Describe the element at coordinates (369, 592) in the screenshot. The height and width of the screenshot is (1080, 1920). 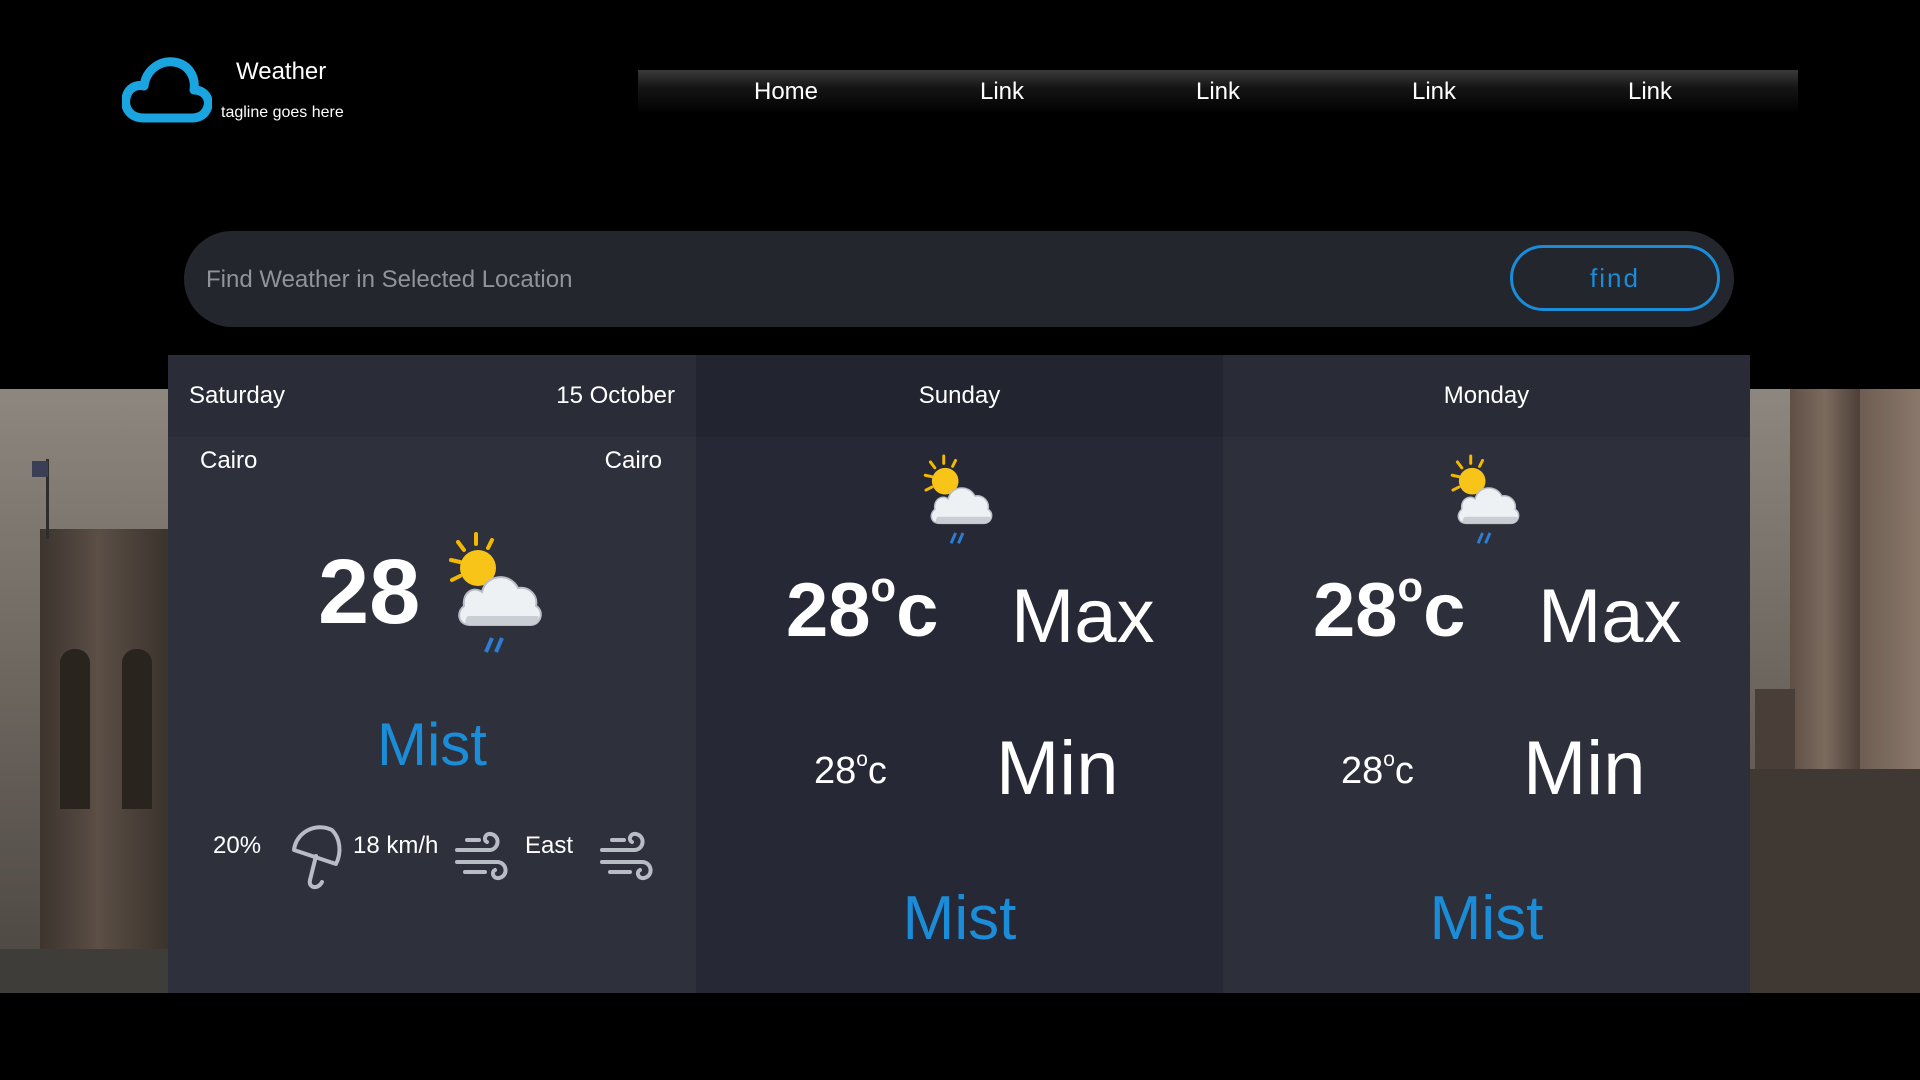
I see `today-temperature: 28` at that location.